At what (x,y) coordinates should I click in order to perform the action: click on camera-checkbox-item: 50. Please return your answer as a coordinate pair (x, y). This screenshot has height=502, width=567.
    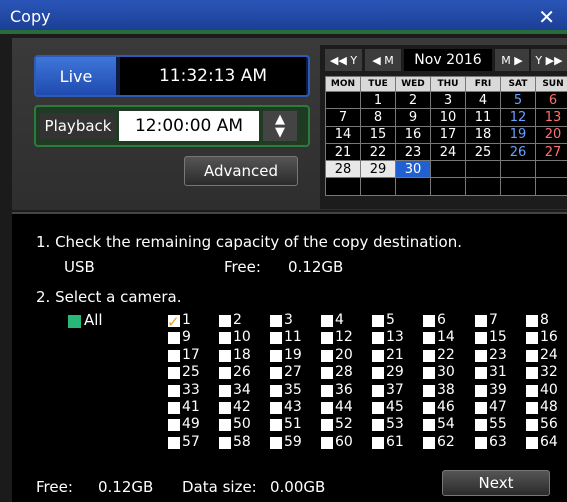
    Looking at the image, I should click on (244, 425).